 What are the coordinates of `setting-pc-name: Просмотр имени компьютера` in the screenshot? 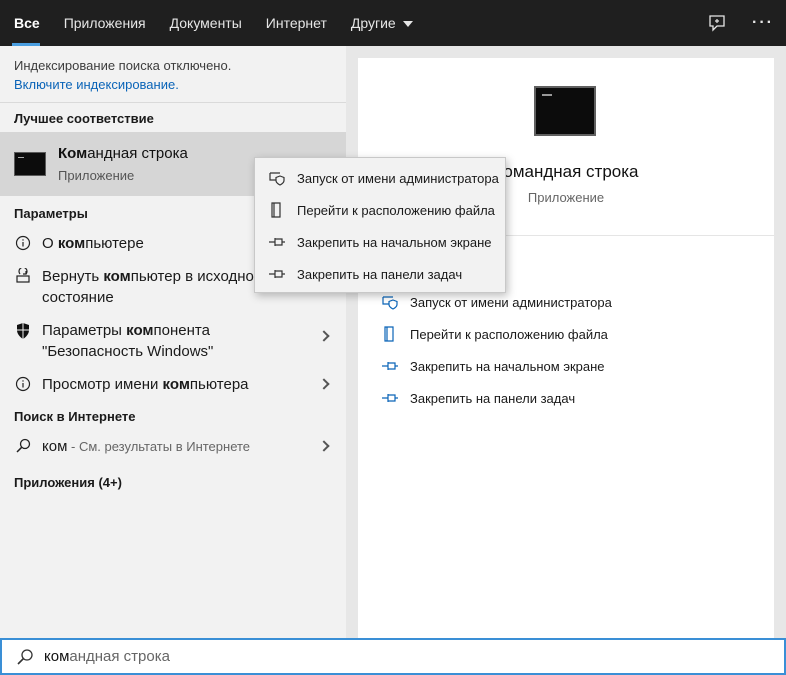 It's located at (173, 384).